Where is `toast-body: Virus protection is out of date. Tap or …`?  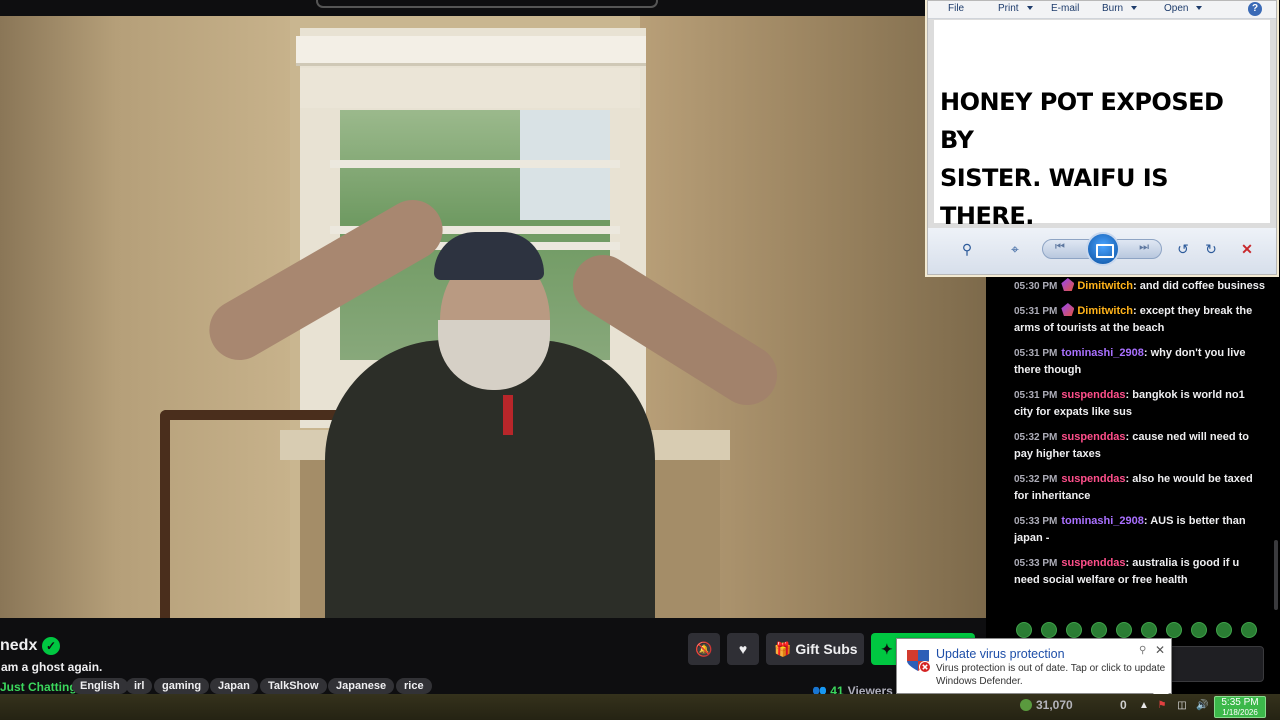
toast-body: Virus protection is out of date. Tap or … is located at coordinates (1051, 675).